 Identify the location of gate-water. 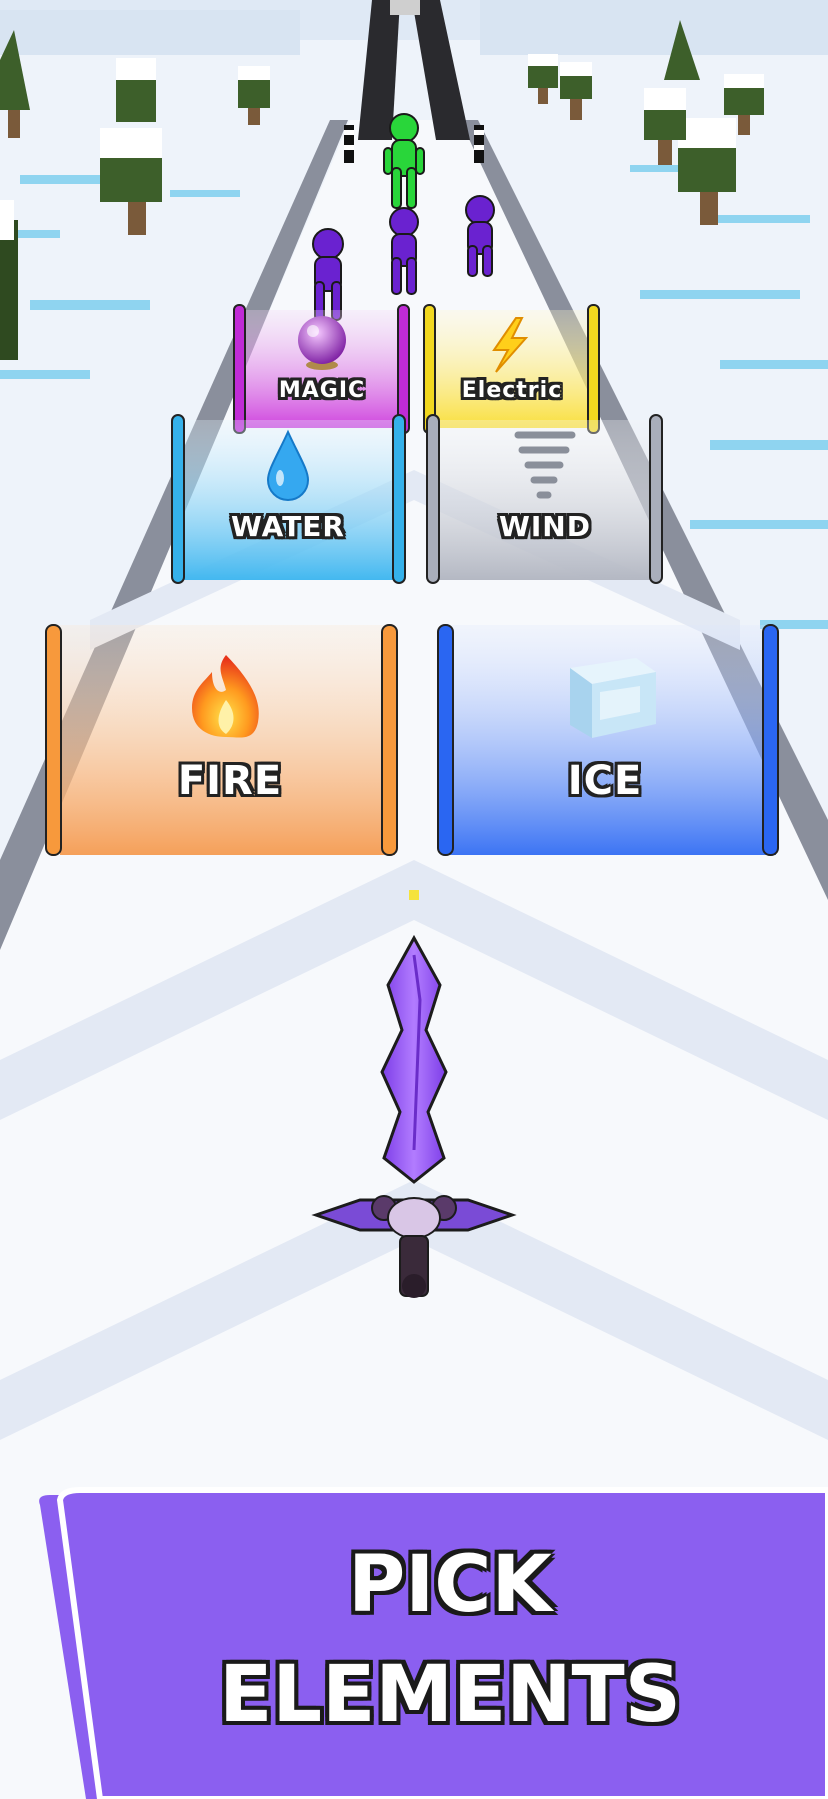
(288, 499).